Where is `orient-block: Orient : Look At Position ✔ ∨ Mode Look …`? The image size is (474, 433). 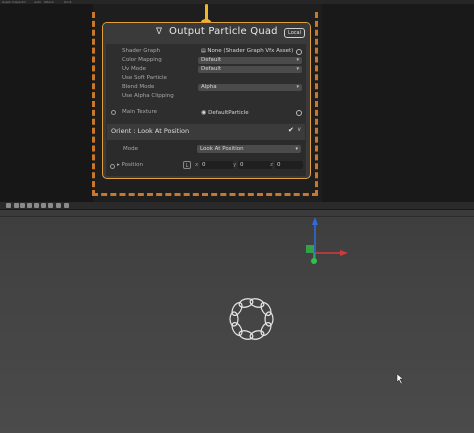
orient-block: Orient : Look At Position ✔ ∨ Mode Look … is located at coordinates (206, 150).